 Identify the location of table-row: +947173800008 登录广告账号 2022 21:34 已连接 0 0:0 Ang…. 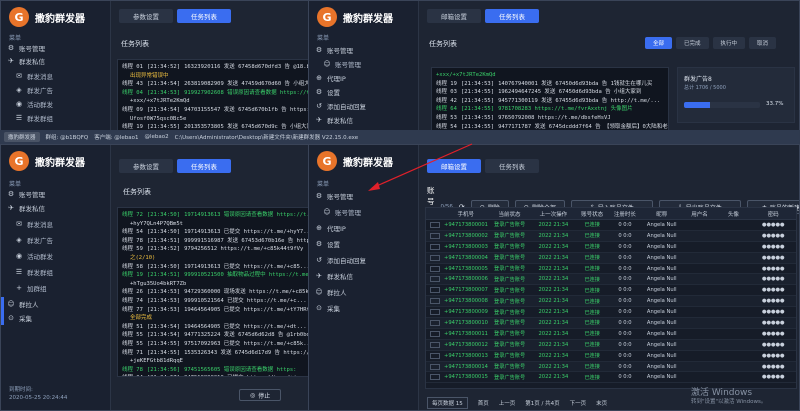
(611, 302).